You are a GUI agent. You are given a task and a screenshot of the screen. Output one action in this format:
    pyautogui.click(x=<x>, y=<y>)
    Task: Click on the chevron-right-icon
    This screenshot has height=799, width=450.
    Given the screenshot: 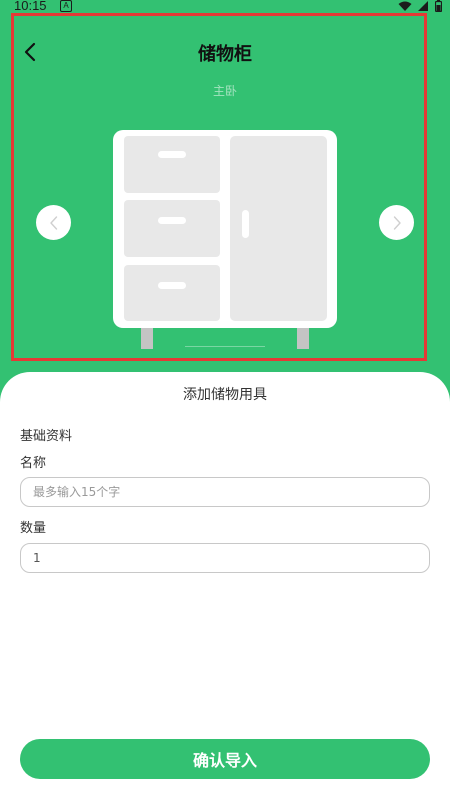 What is the action you would take?
    pyautogui.click(x=397, y=222)
    